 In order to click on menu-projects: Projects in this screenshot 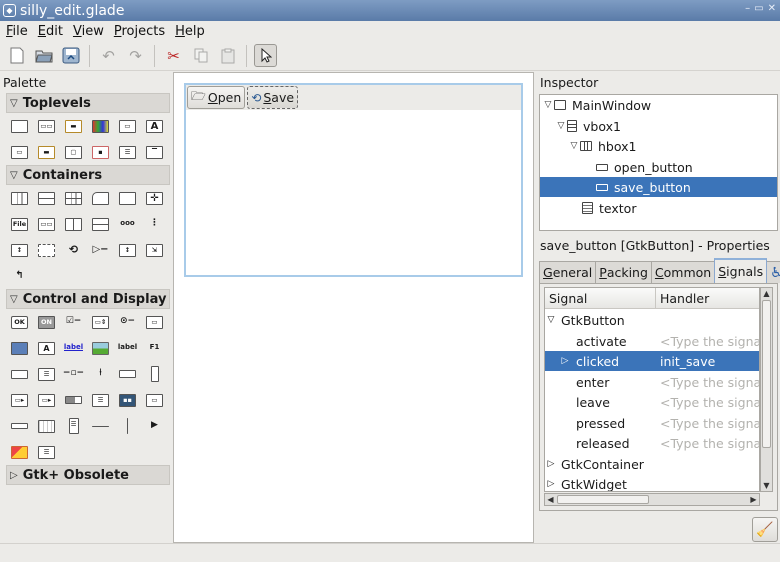, I will do `click(139, 31)`.